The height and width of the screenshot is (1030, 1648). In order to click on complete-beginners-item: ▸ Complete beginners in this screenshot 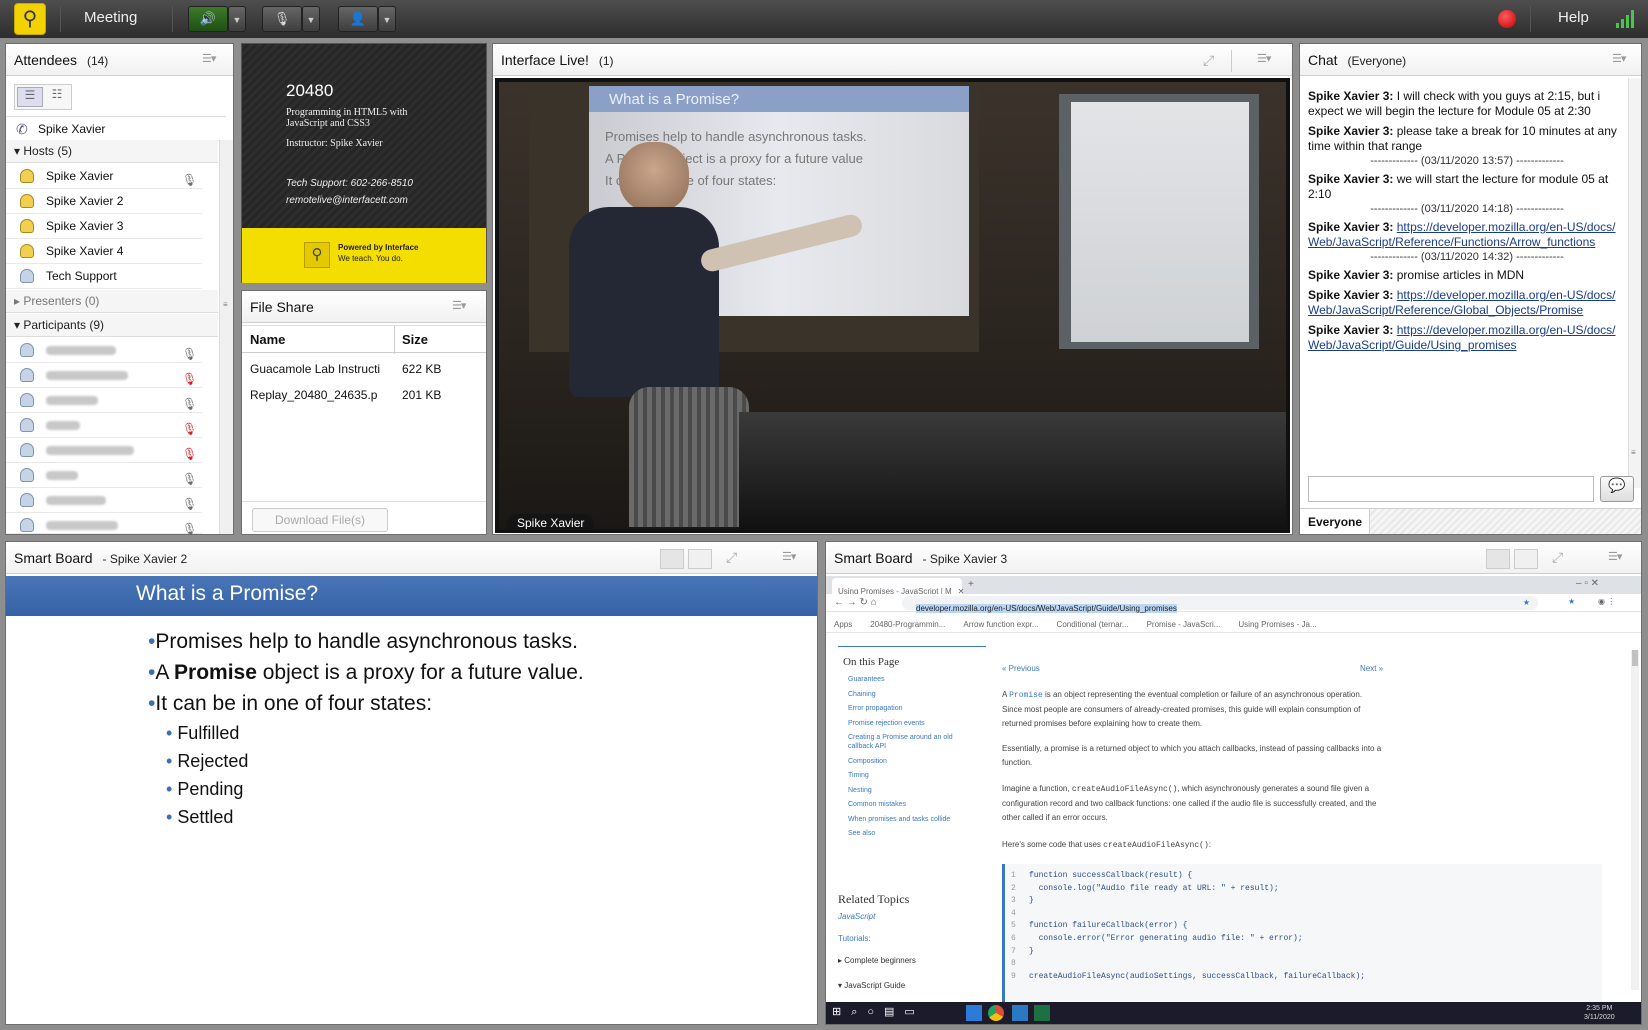, I will do `click(877, 960)`.